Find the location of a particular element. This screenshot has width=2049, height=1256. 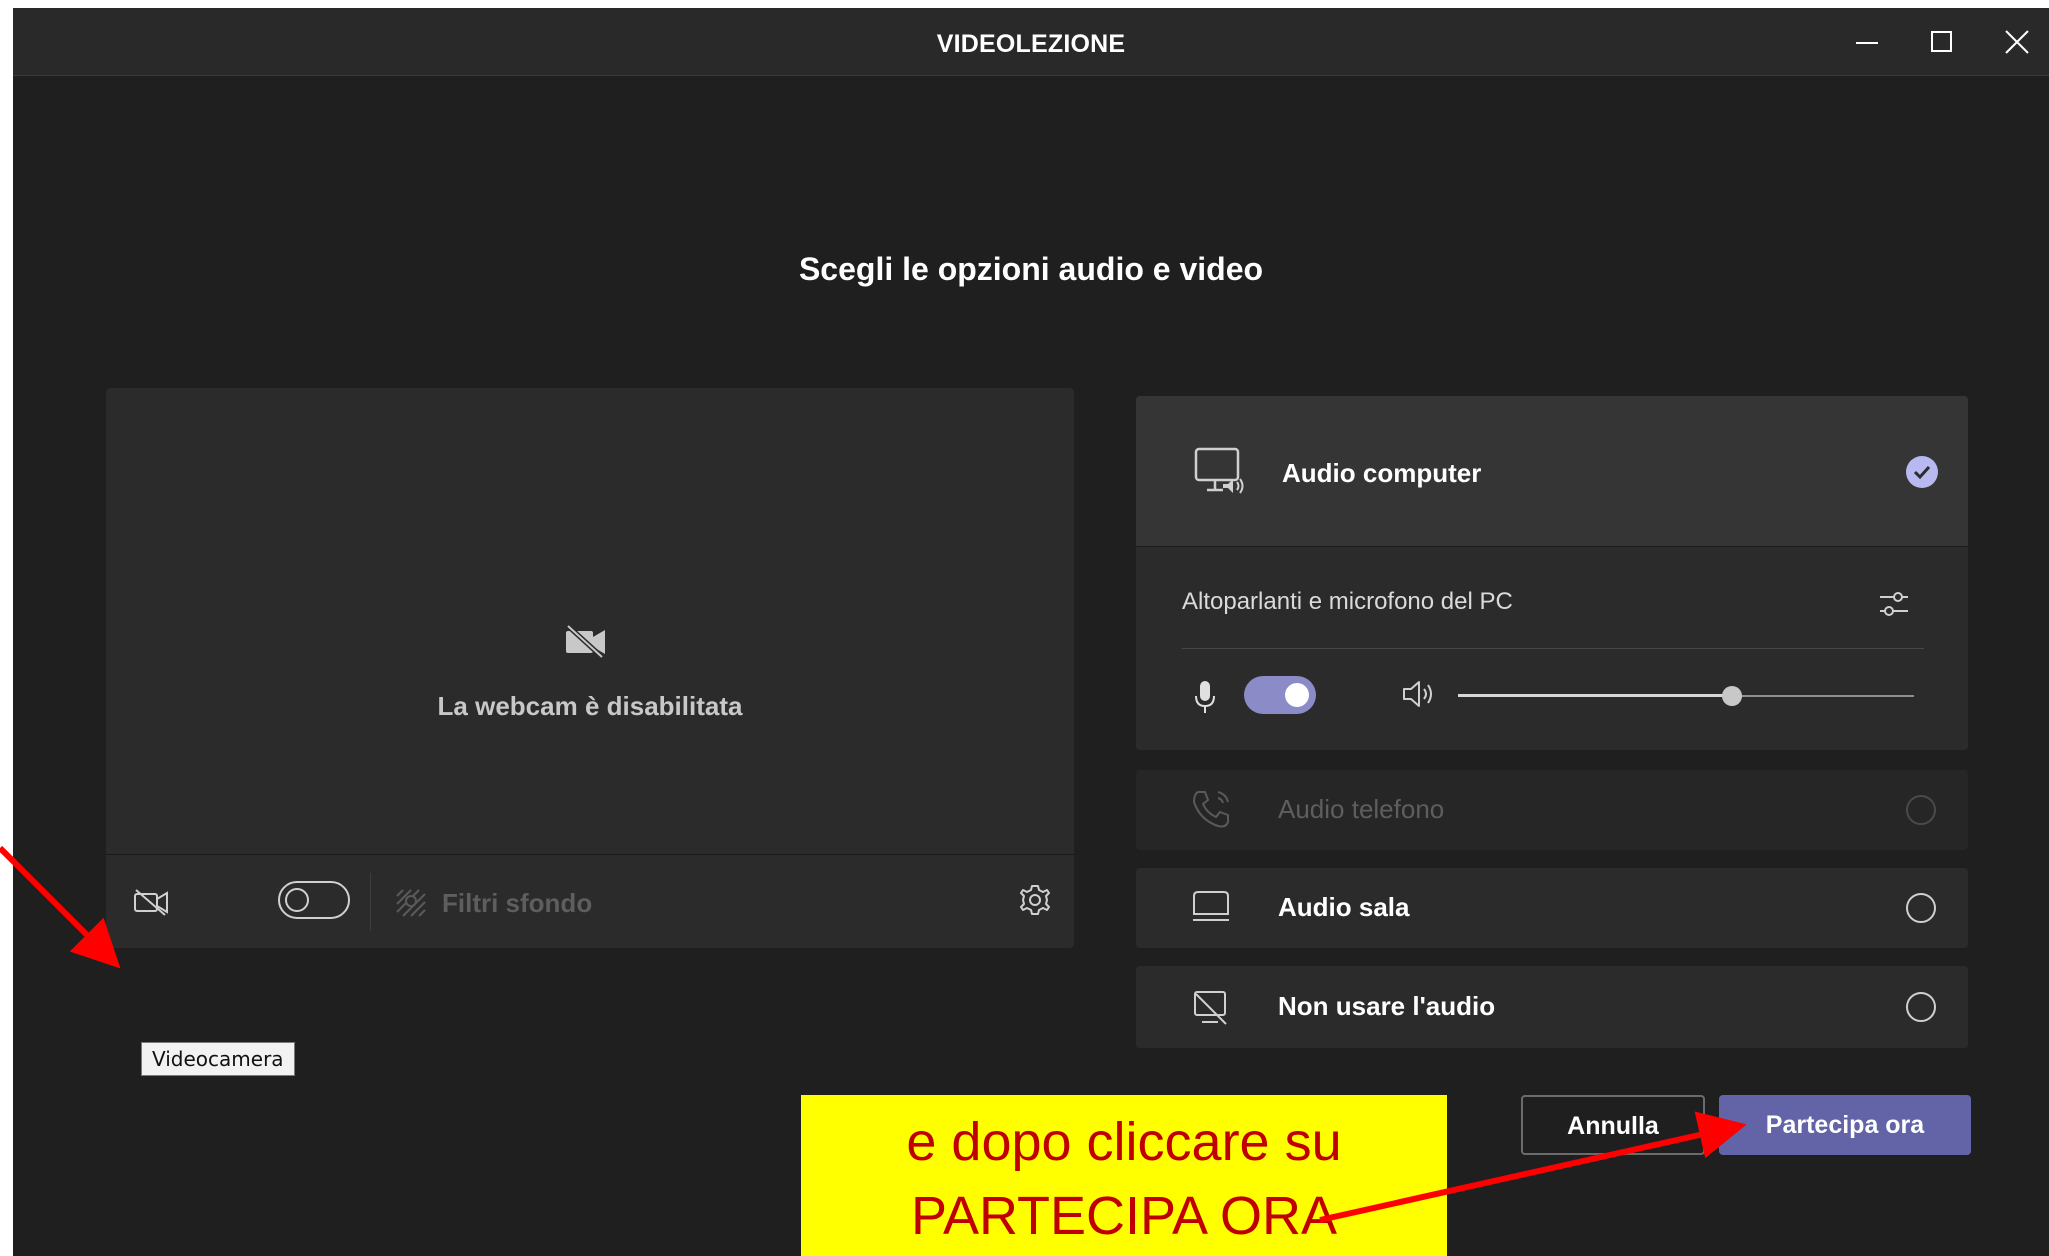

window-title: VIDEOLEZIONE is located at coordinates (1031, 44).